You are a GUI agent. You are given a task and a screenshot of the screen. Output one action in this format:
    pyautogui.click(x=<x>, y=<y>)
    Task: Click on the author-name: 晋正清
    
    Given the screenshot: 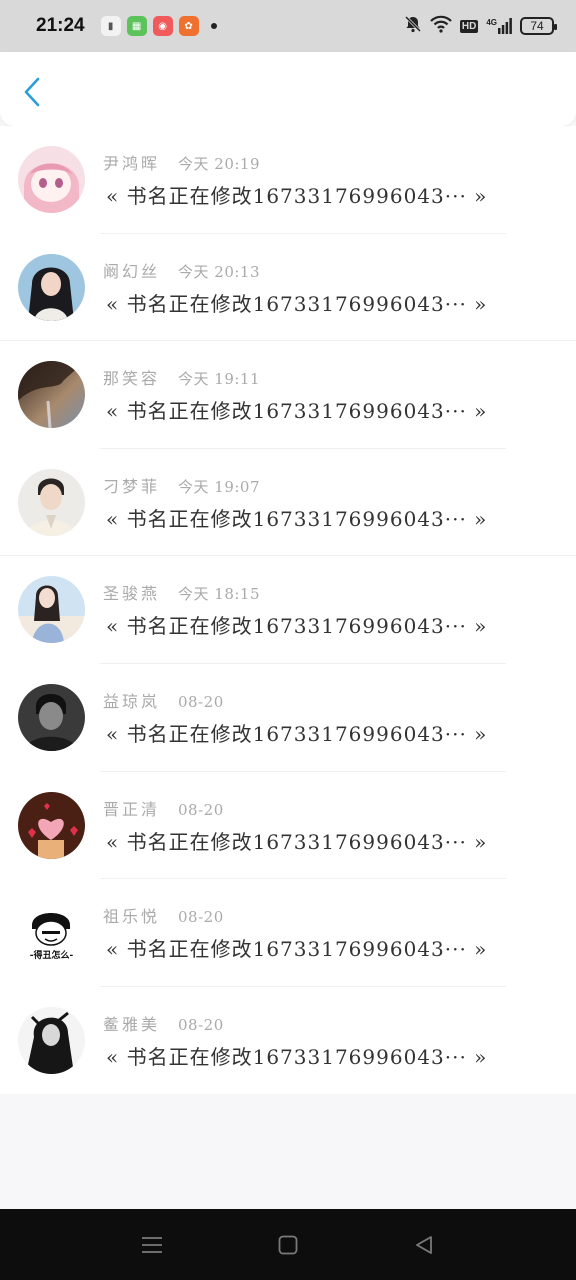 What is the action you would take?
    pyautogui.click(x=132, y=809)
    